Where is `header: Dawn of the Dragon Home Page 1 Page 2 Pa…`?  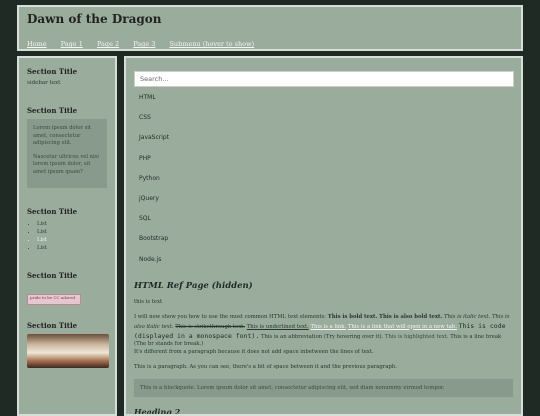 header: Dawn of the Dragon Home Page 1 Page 2 Pa… is located at coordinates (270, 28).